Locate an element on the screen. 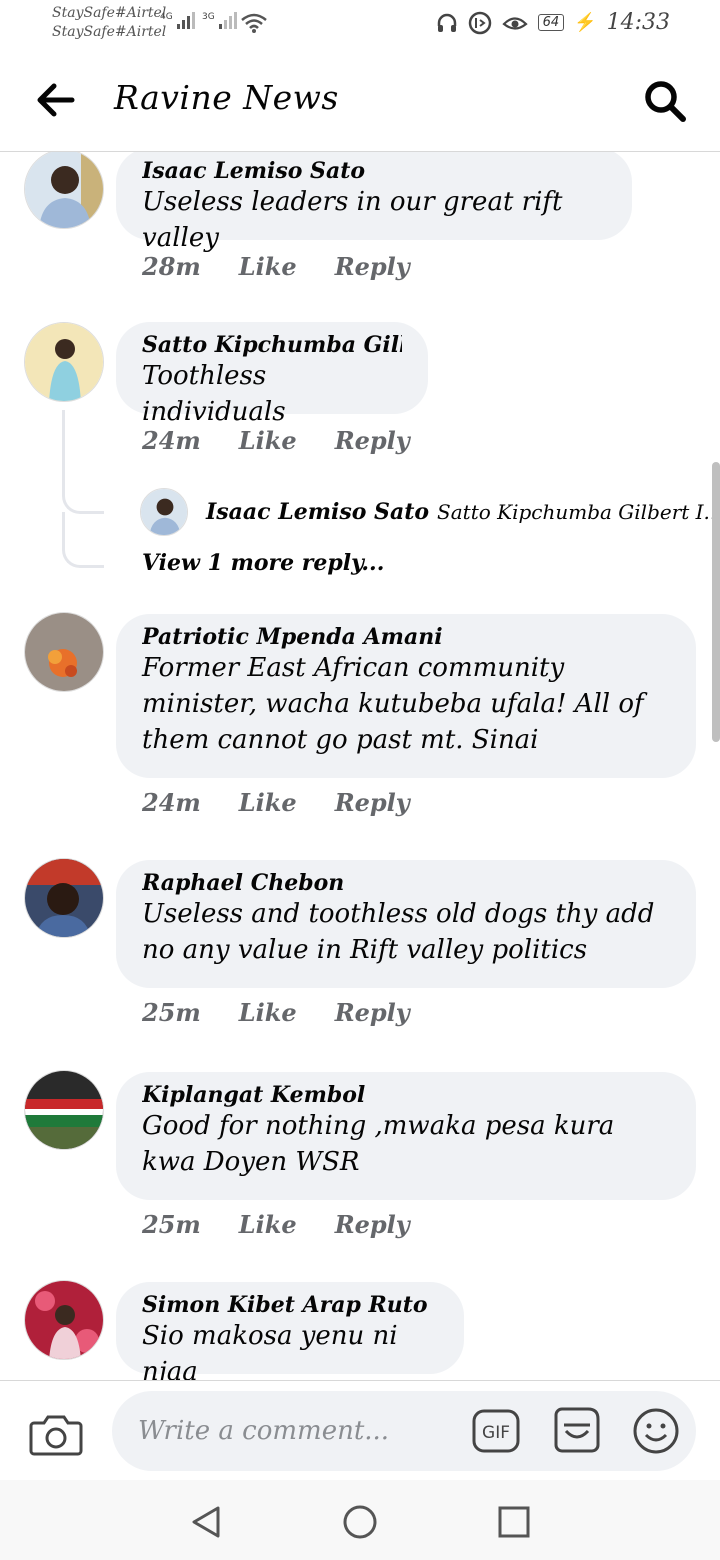 Image resolution: width=720 pixels, height=1560 pixels. battery-level: 64 is located at coordinates (551, 22).